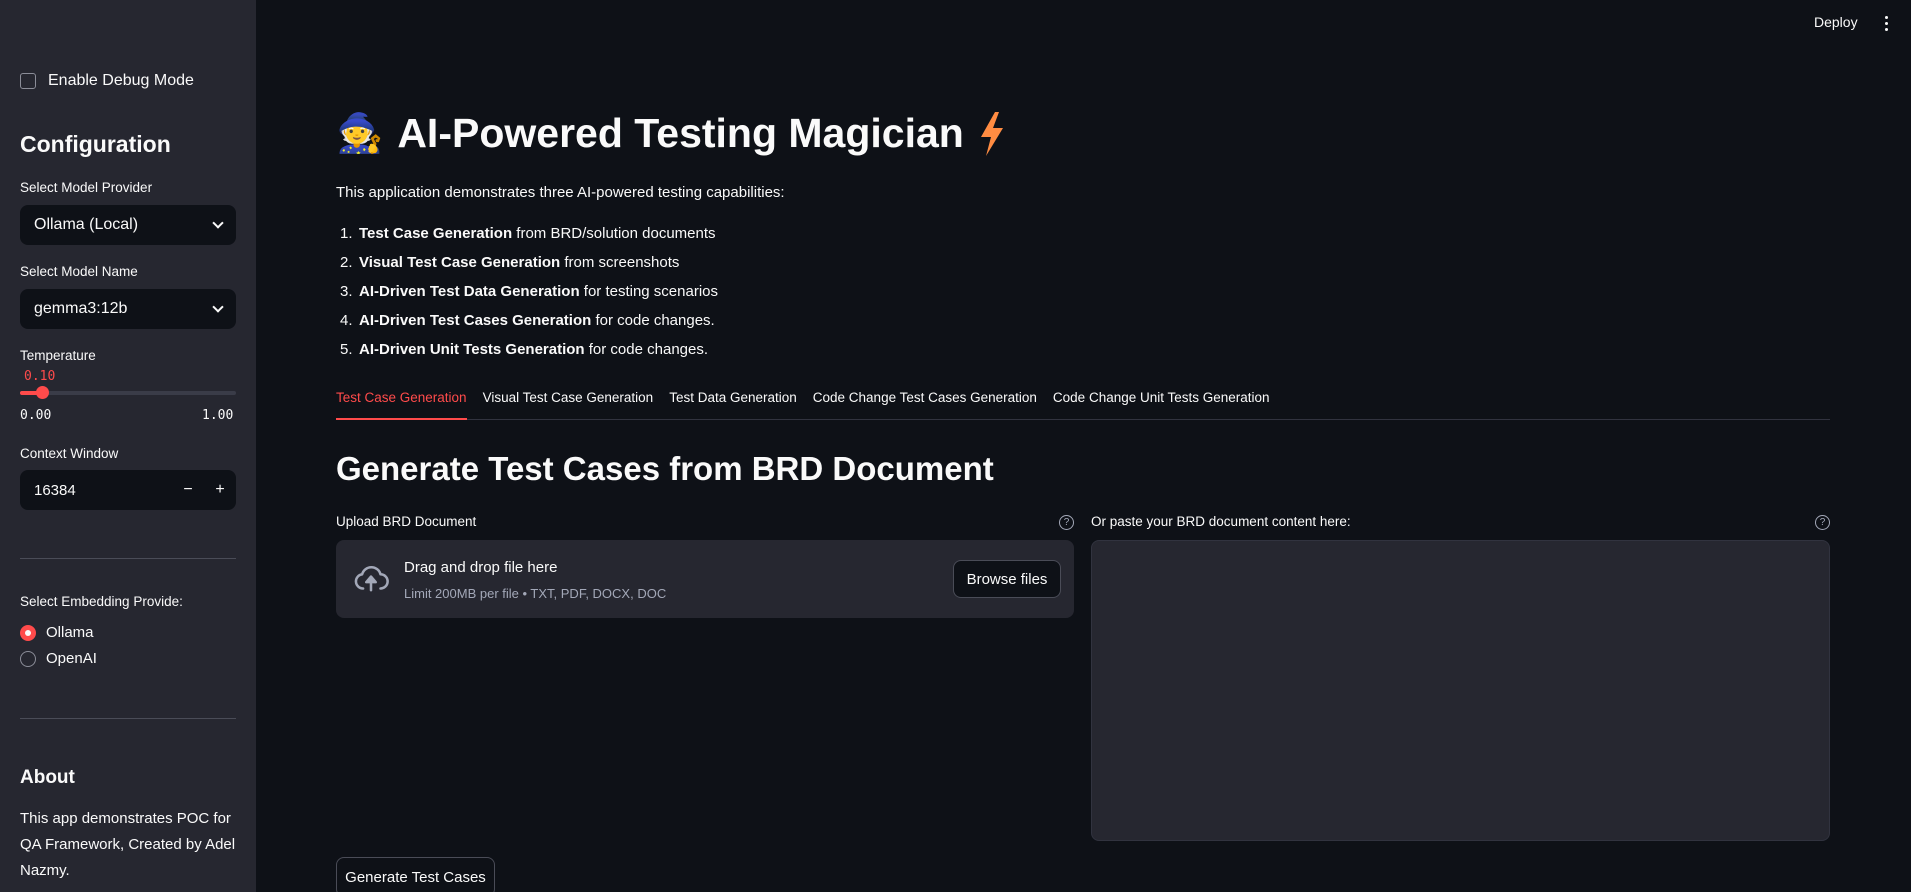 This screenshot has height=892, width=1911. I want to click on temperature-slider, so click(128, 392).